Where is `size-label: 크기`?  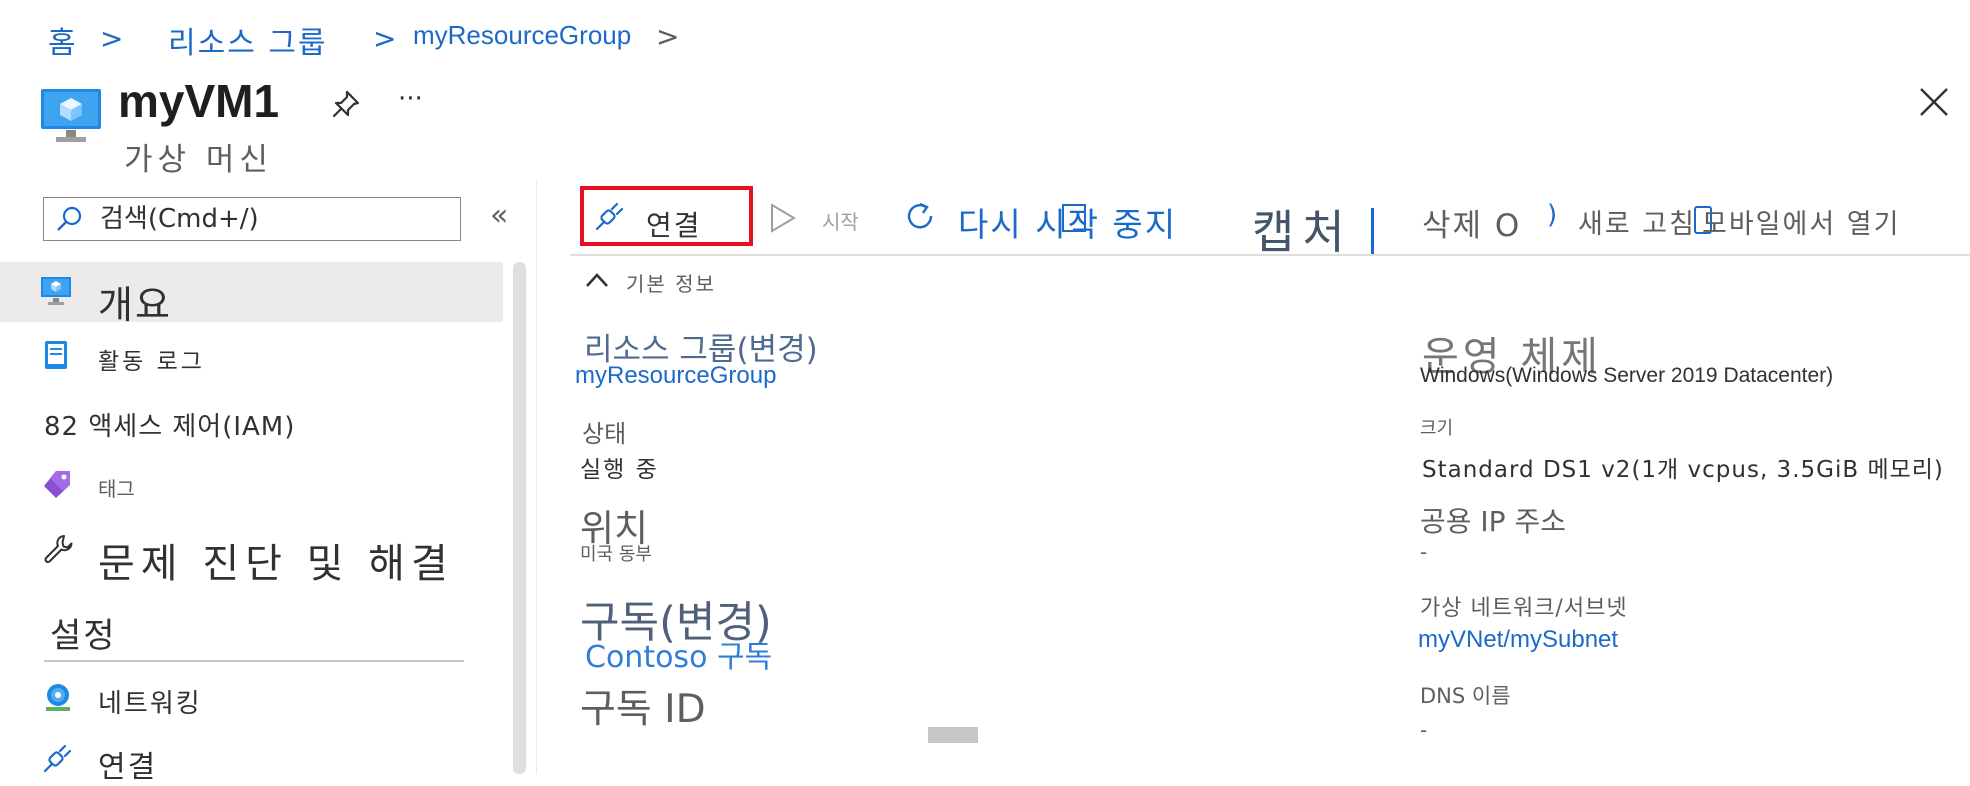 size-label: 크기 is located at coordinates (1437, 428).